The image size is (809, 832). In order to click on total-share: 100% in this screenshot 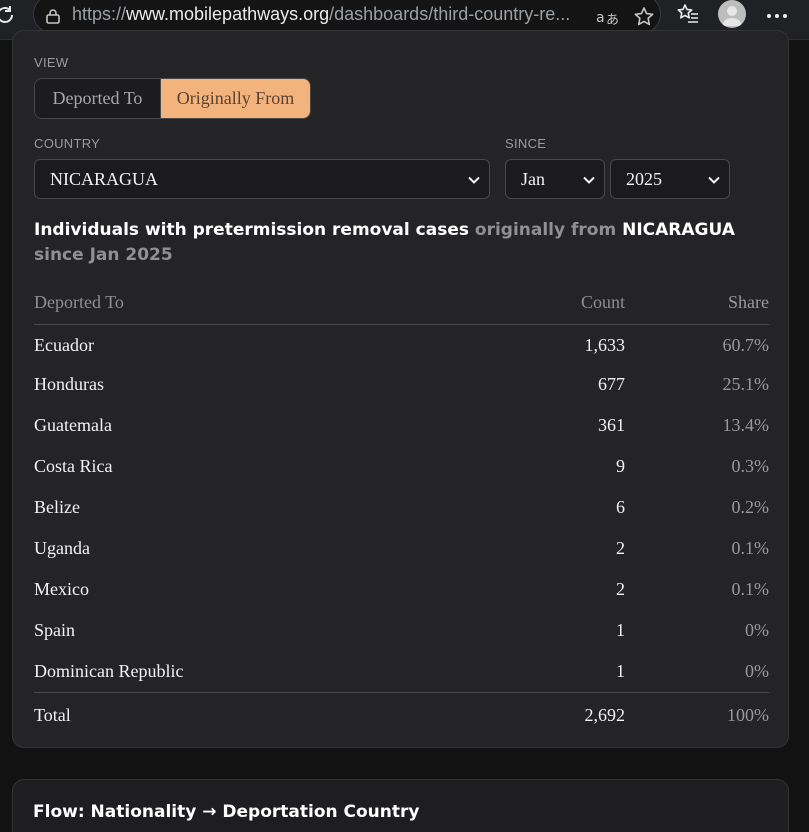, I will do `click(697, 714)`.